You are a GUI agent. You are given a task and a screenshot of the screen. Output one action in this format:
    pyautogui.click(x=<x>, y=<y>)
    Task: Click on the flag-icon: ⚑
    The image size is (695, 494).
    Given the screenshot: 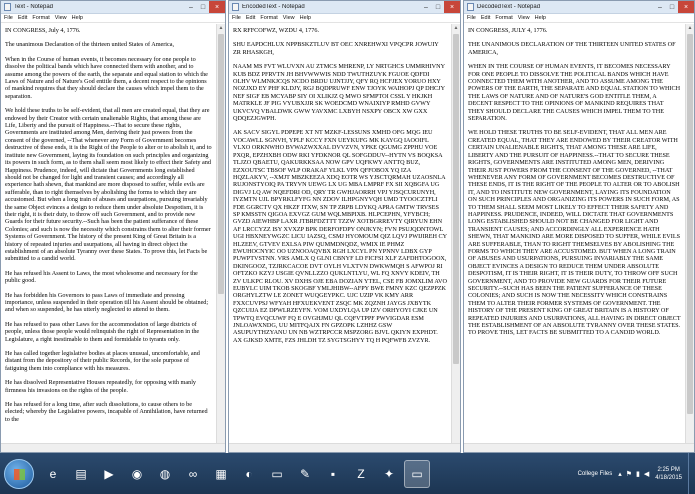 What is the action you would take?
    pyautogui.click(x=629, y=474)
    